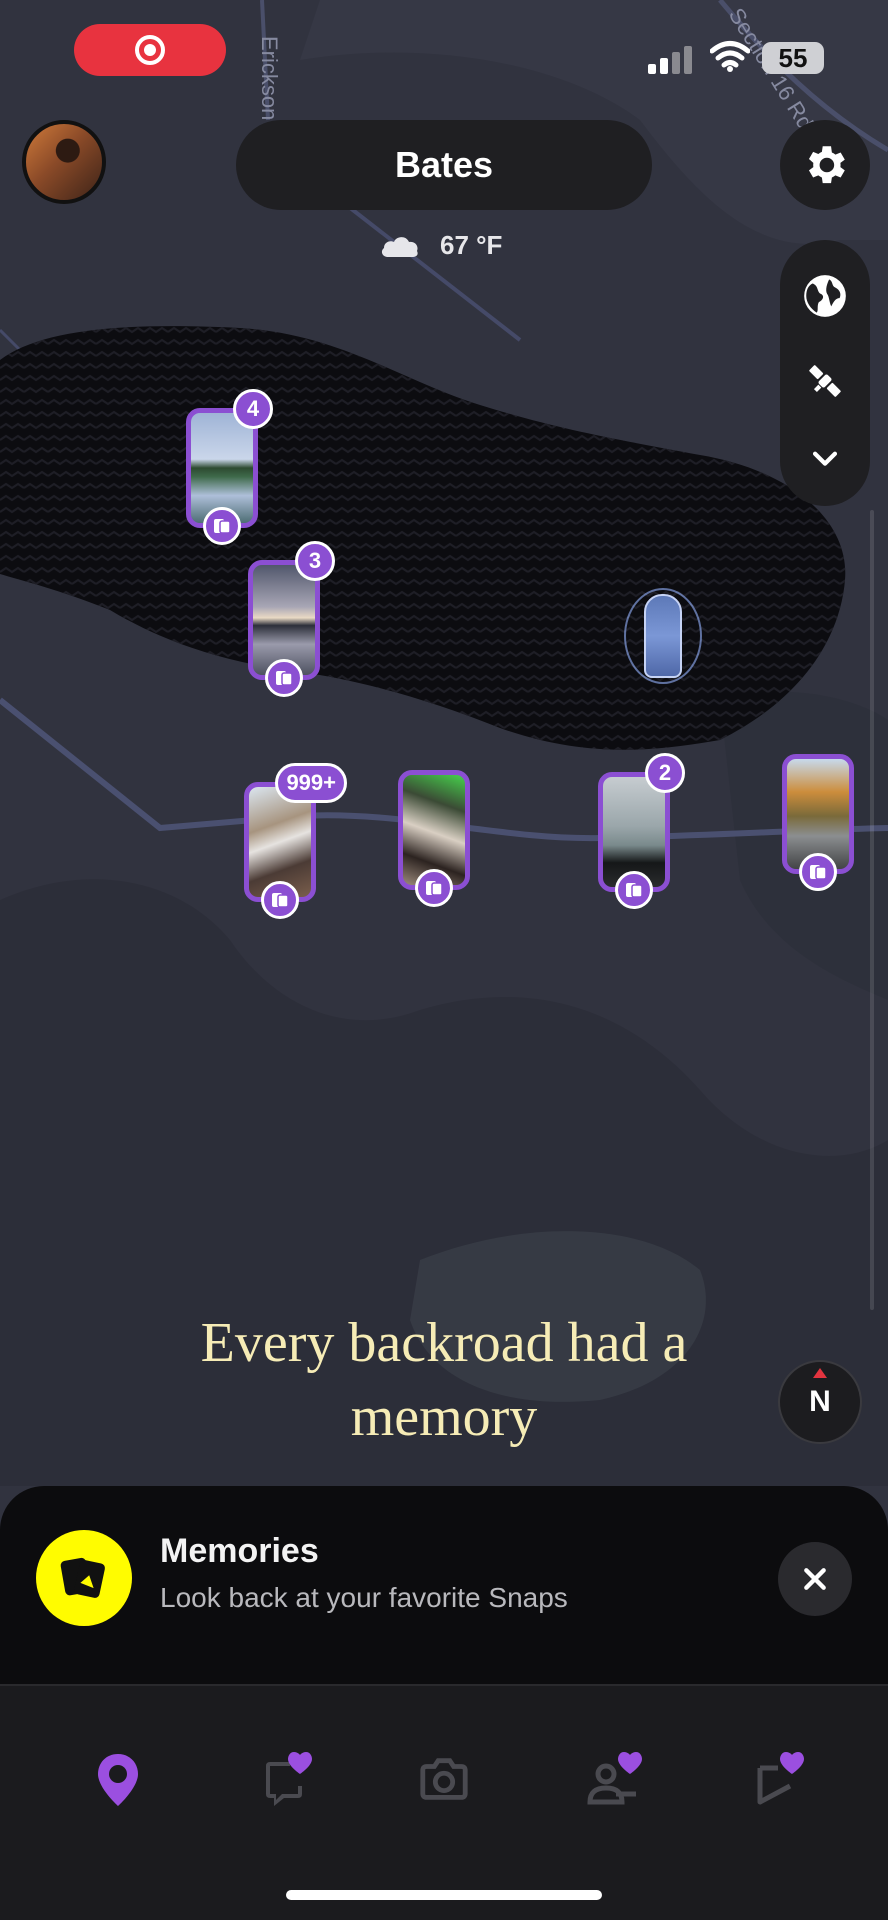 This screenshot has height=1920, width=888. I want to click on pin-count-badge: 3, so click(315, 561).